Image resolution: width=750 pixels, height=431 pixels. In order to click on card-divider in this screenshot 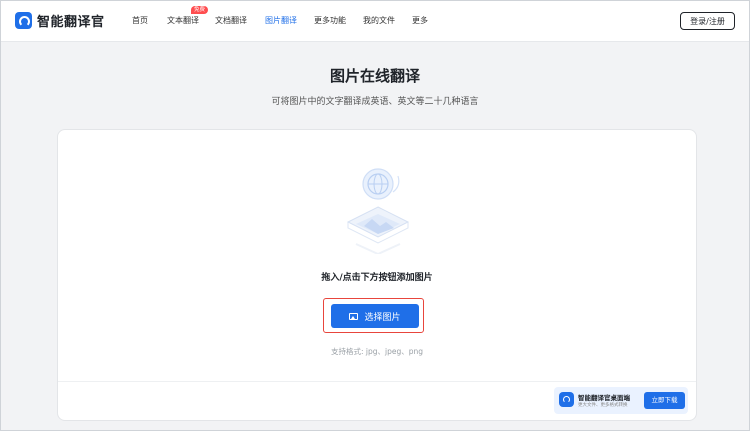, I will do `click(377, 381)`.